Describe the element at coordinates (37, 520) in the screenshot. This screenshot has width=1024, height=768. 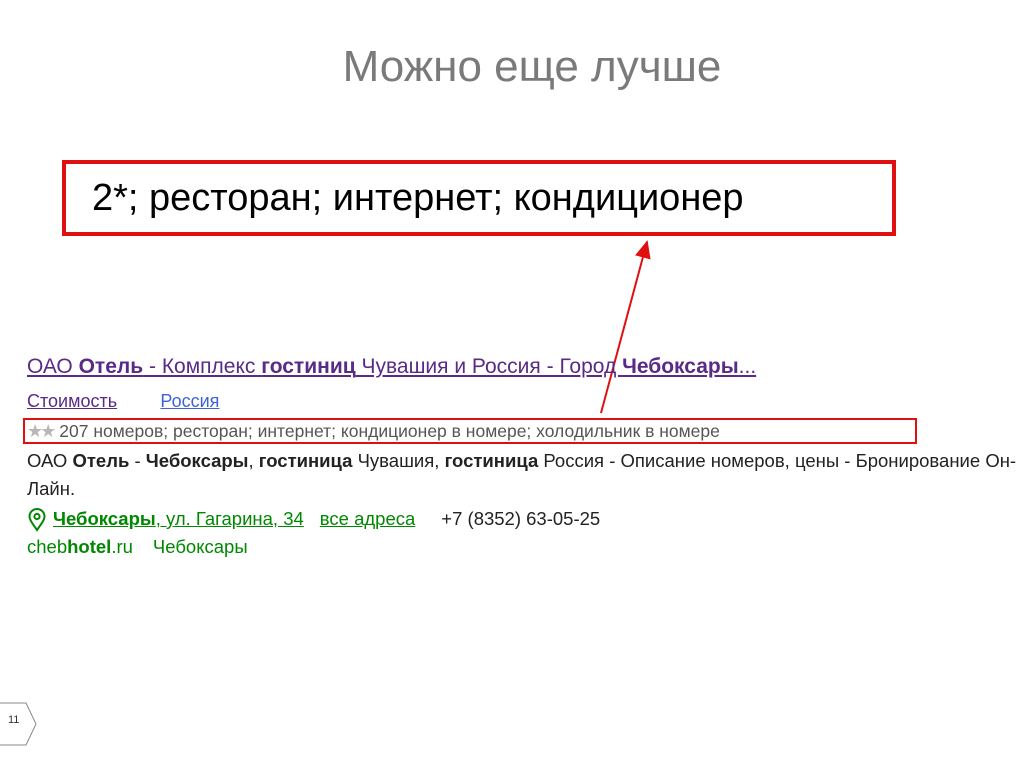
I see `map-pin-icon` at that location.